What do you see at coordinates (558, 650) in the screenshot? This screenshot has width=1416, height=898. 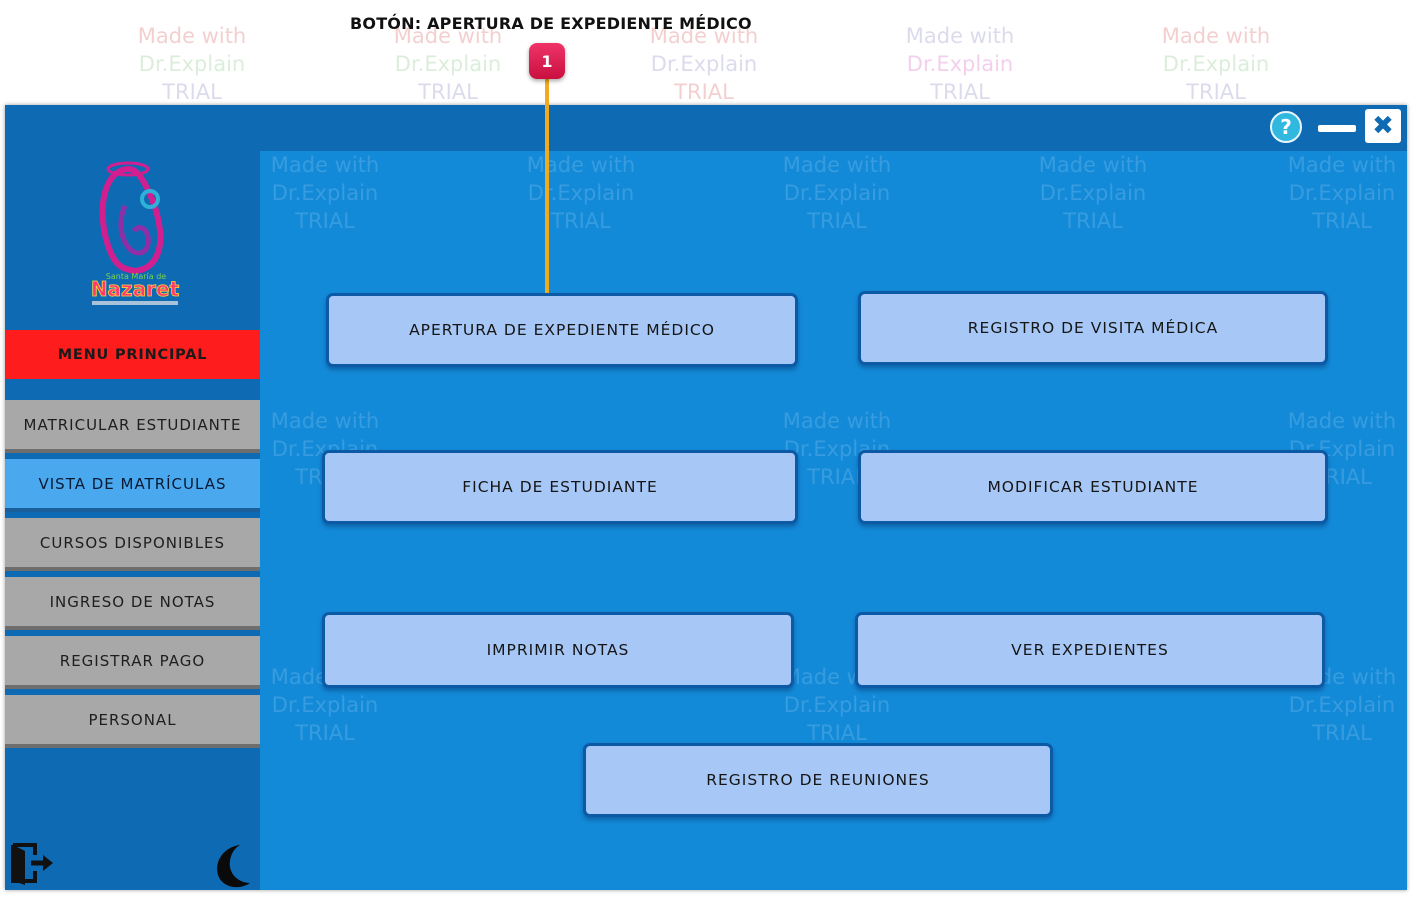 I see `imprimir-notas-button: IMPRIMIR NOTAS` at bounding box center [558, 650].